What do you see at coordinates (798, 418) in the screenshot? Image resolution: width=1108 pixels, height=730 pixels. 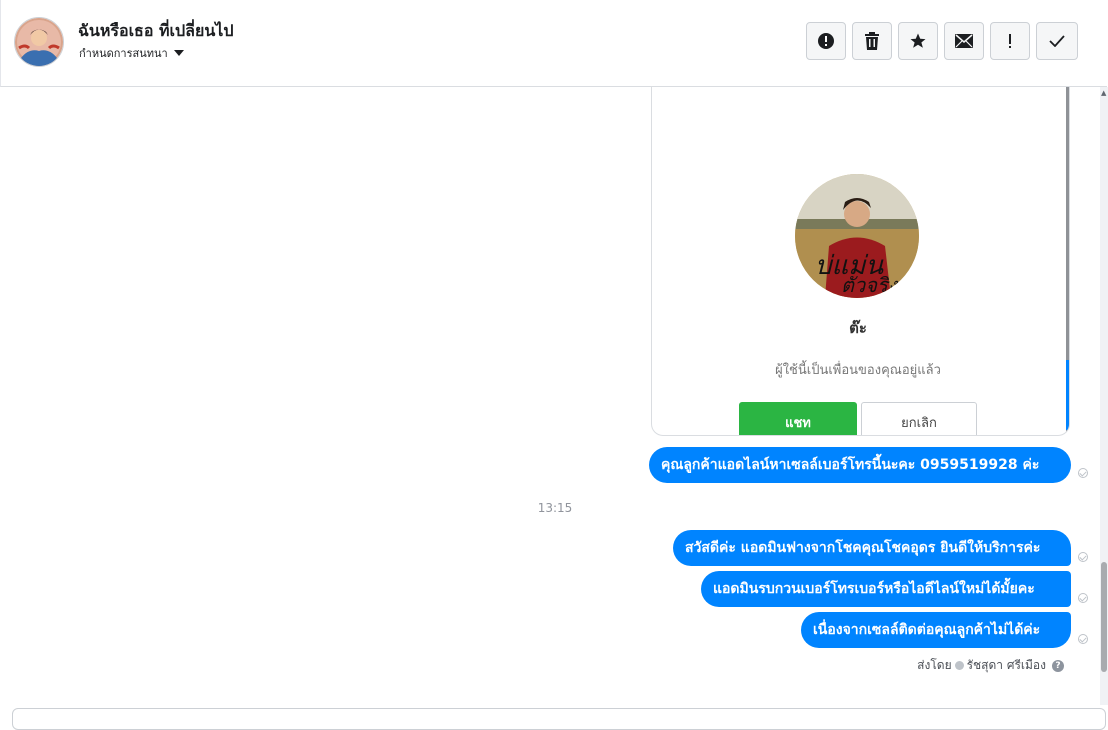 I see `chat-button: แชท` at bounding box center [798, 418].